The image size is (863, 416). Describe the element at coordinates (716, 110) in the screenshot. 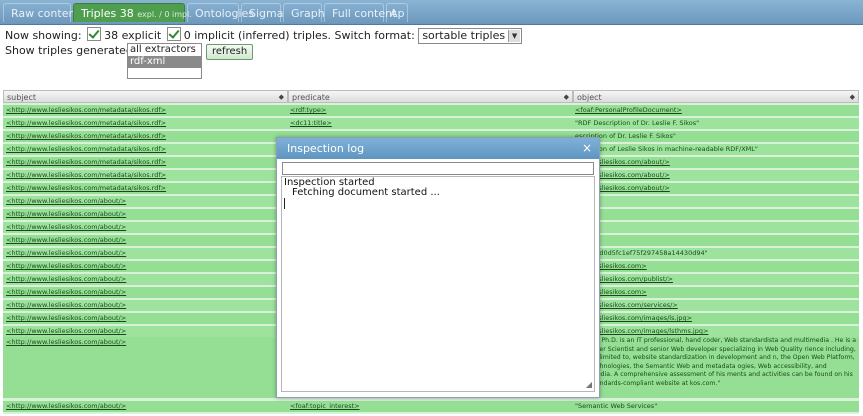

I see `object-cell: <foaf:PersonalProfileDocument>` at that location.